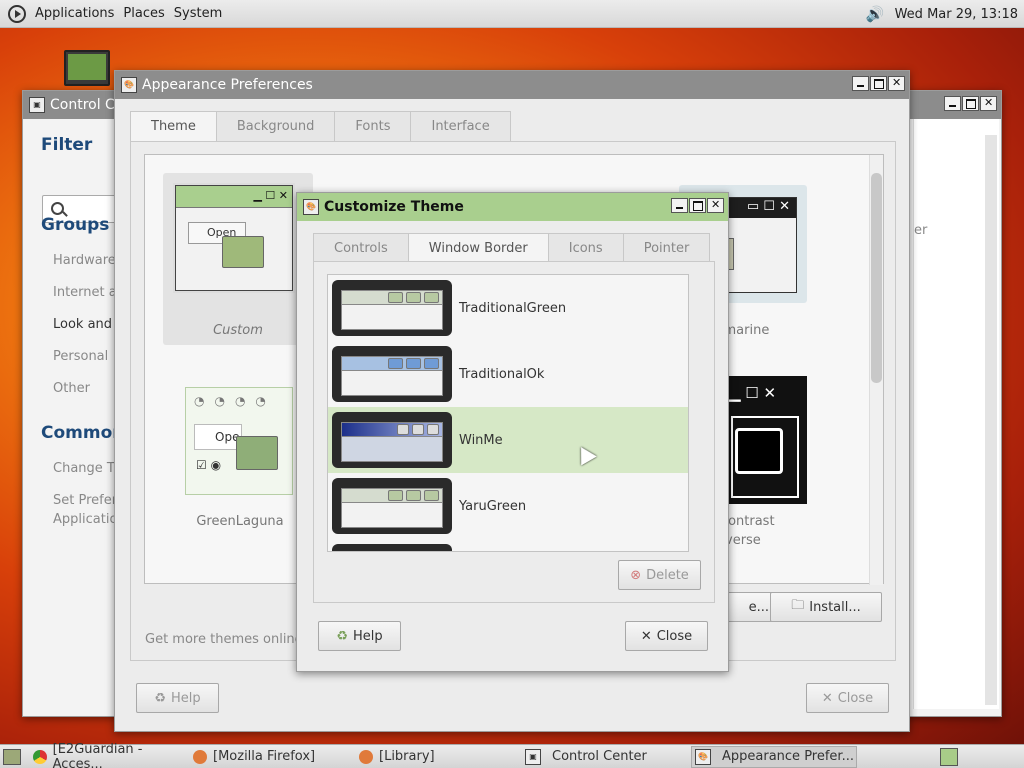 Image resolution: width=1024 pixels, height=768 pixels. What do you see at coordinates (847, 698) in the screenshot?
I see `close-window-button: ✕ Close` at bounding box center [847, 698].